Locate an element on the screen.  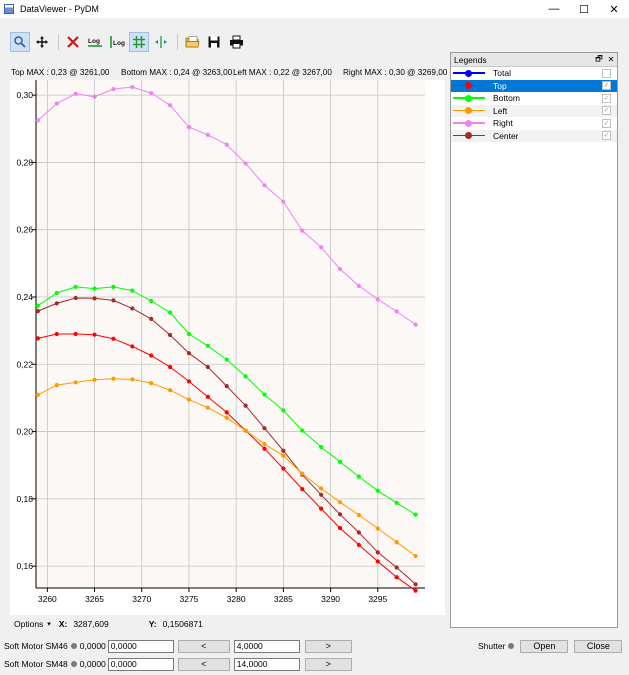
log-y-icon: Log is located at coordinates (117, 42).